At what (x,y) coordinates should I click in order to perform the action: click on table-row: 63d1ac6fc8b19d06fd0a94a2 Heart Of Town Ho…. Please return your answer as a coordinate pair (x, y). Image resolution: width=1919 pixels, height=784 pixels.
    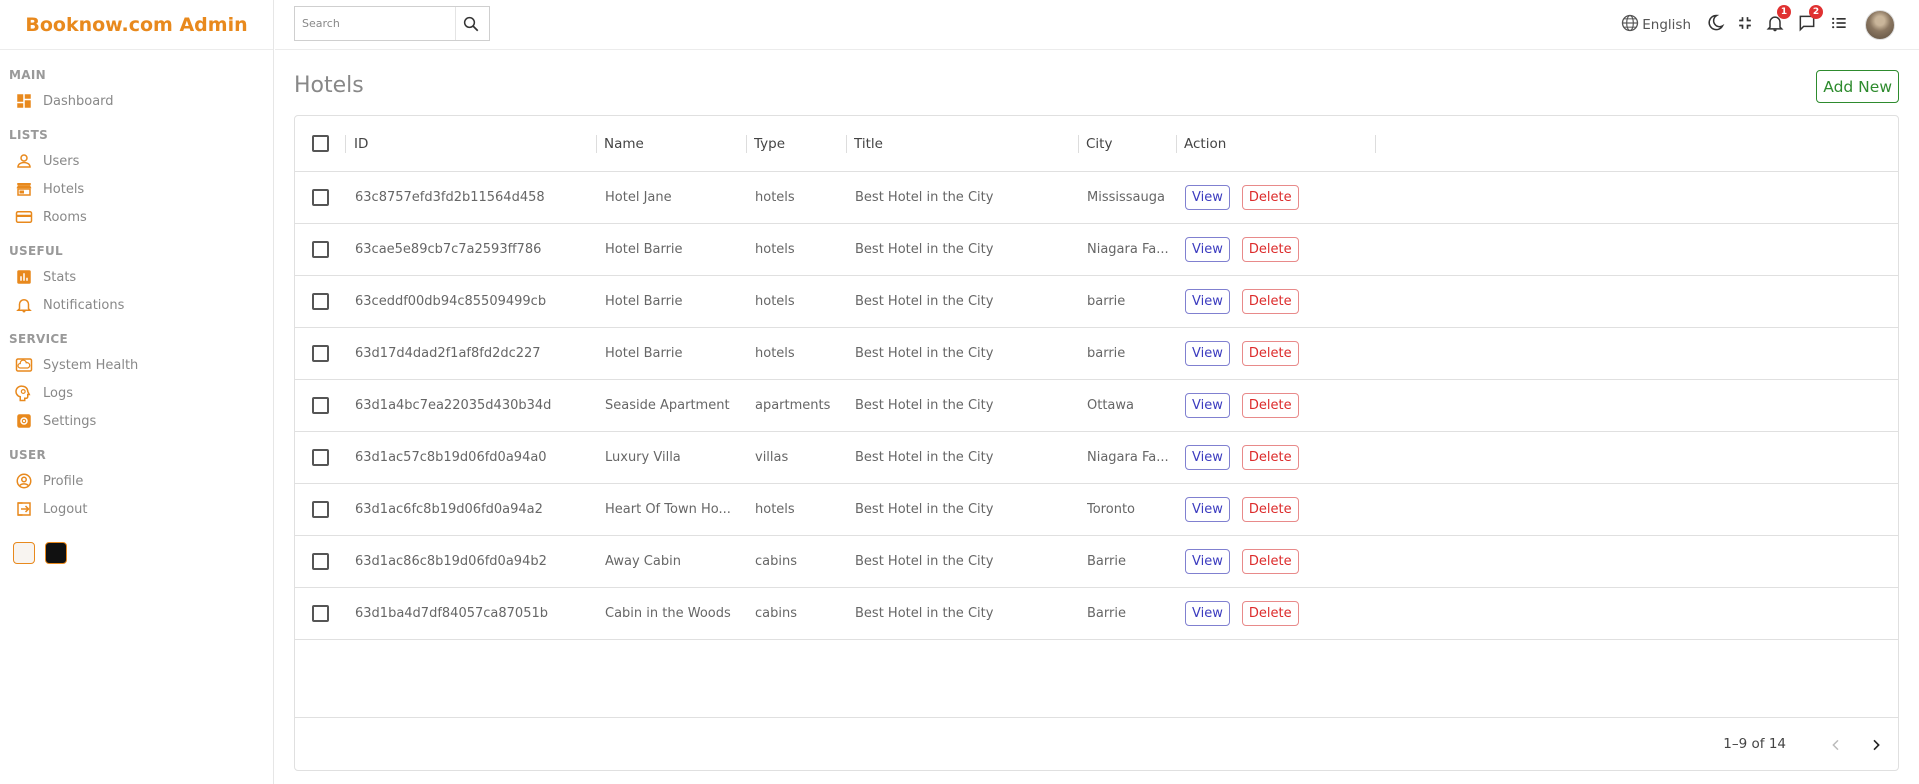
    Looking at the image, I should click on (1096, 510).